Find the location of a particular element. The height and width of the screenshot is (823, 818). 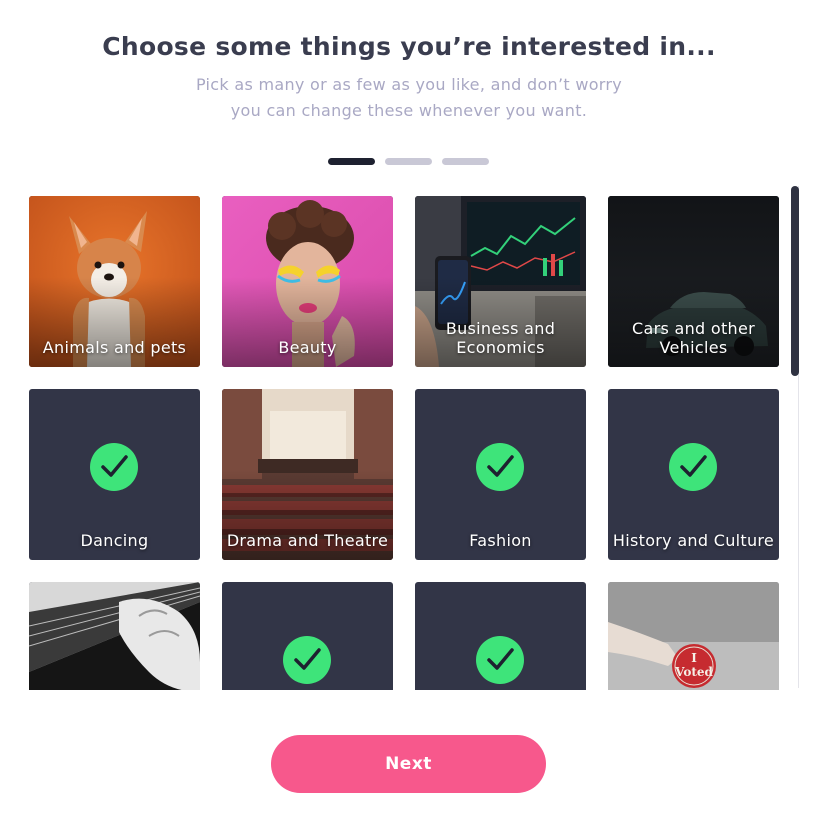

grid-scrollbar is located at coordinates (794, 437).